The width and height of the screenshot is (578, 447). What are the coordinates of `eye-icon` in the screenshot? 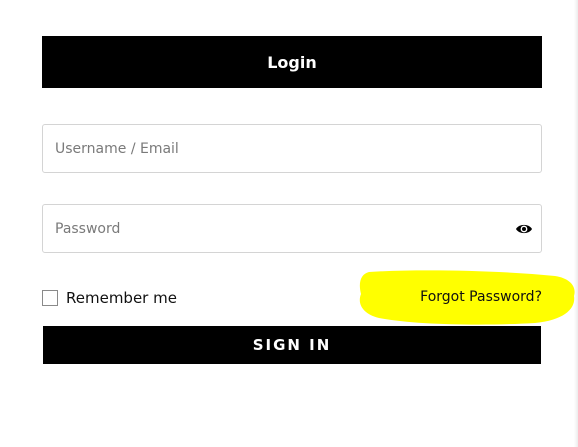 It's located at (524, 228).